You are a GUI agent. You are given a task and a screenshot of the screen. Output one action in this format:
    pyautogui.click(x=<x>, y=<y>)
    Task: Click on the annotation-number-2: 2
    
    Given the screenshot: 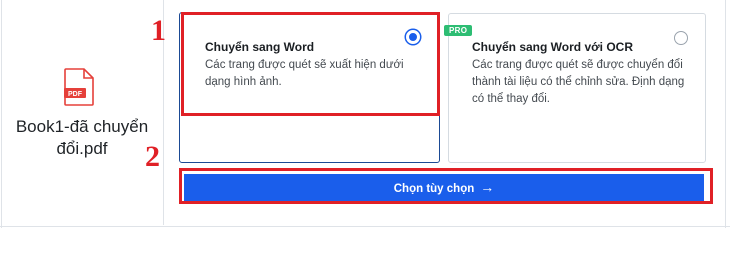 What is the action you would take?
    pyautogui.click(x=152, y=156)
    